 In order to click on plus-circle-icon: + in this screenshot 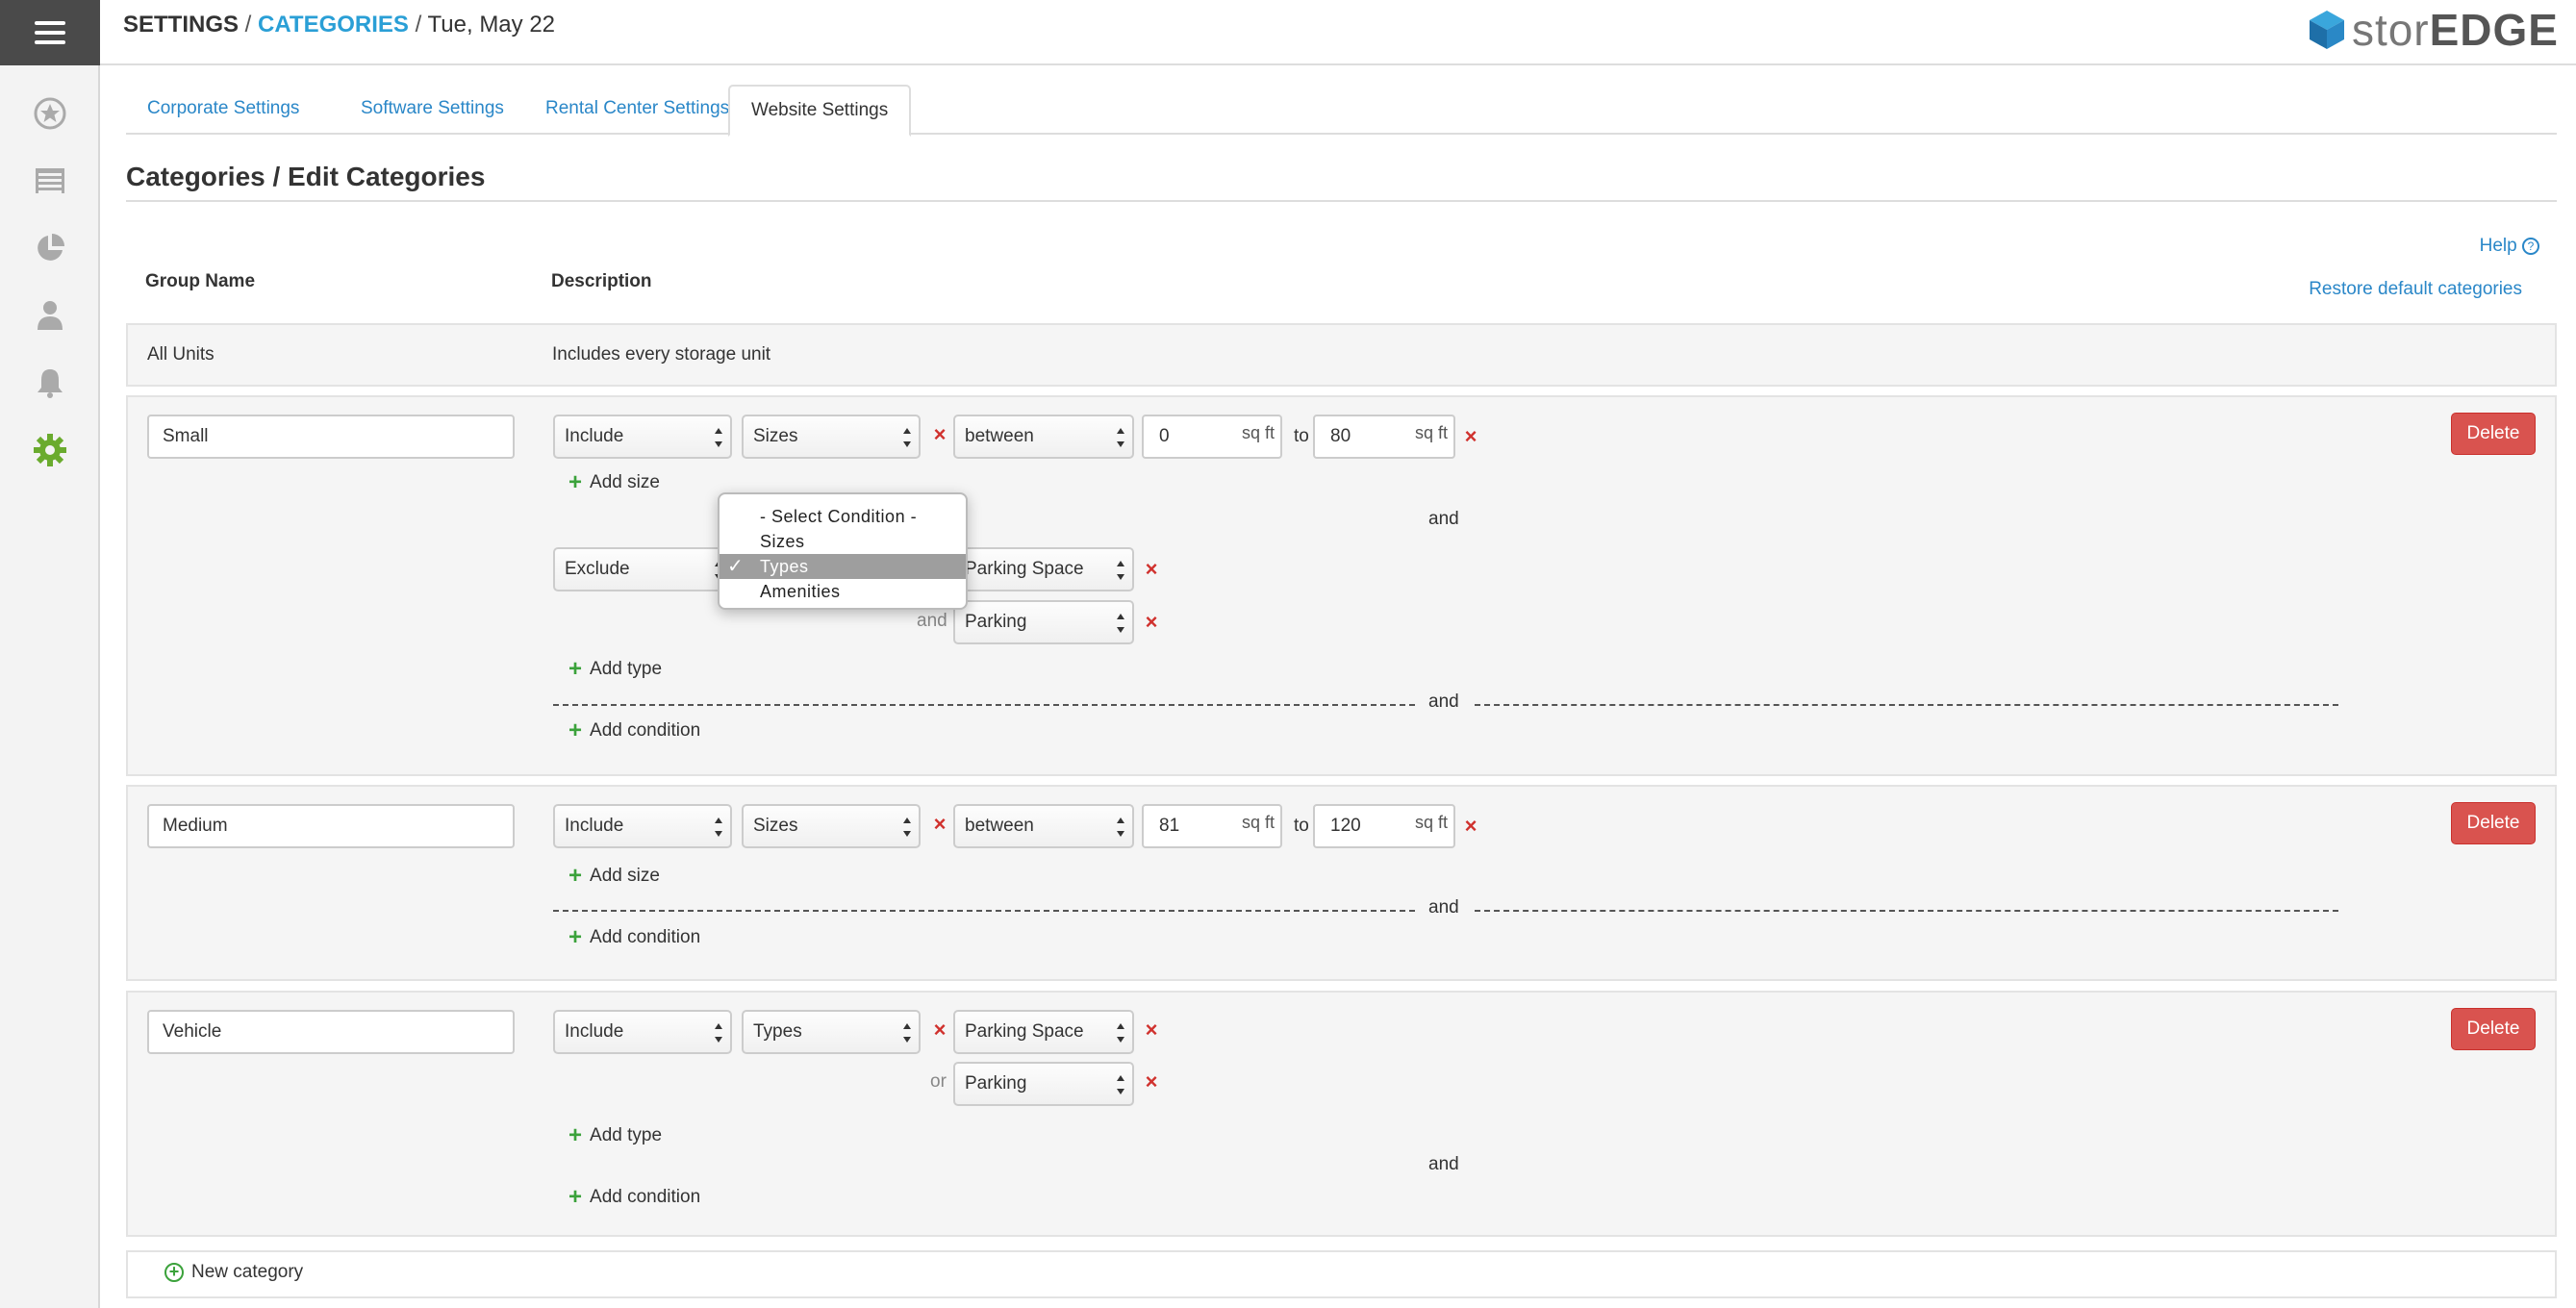, I will do `click(174, 1272)`.